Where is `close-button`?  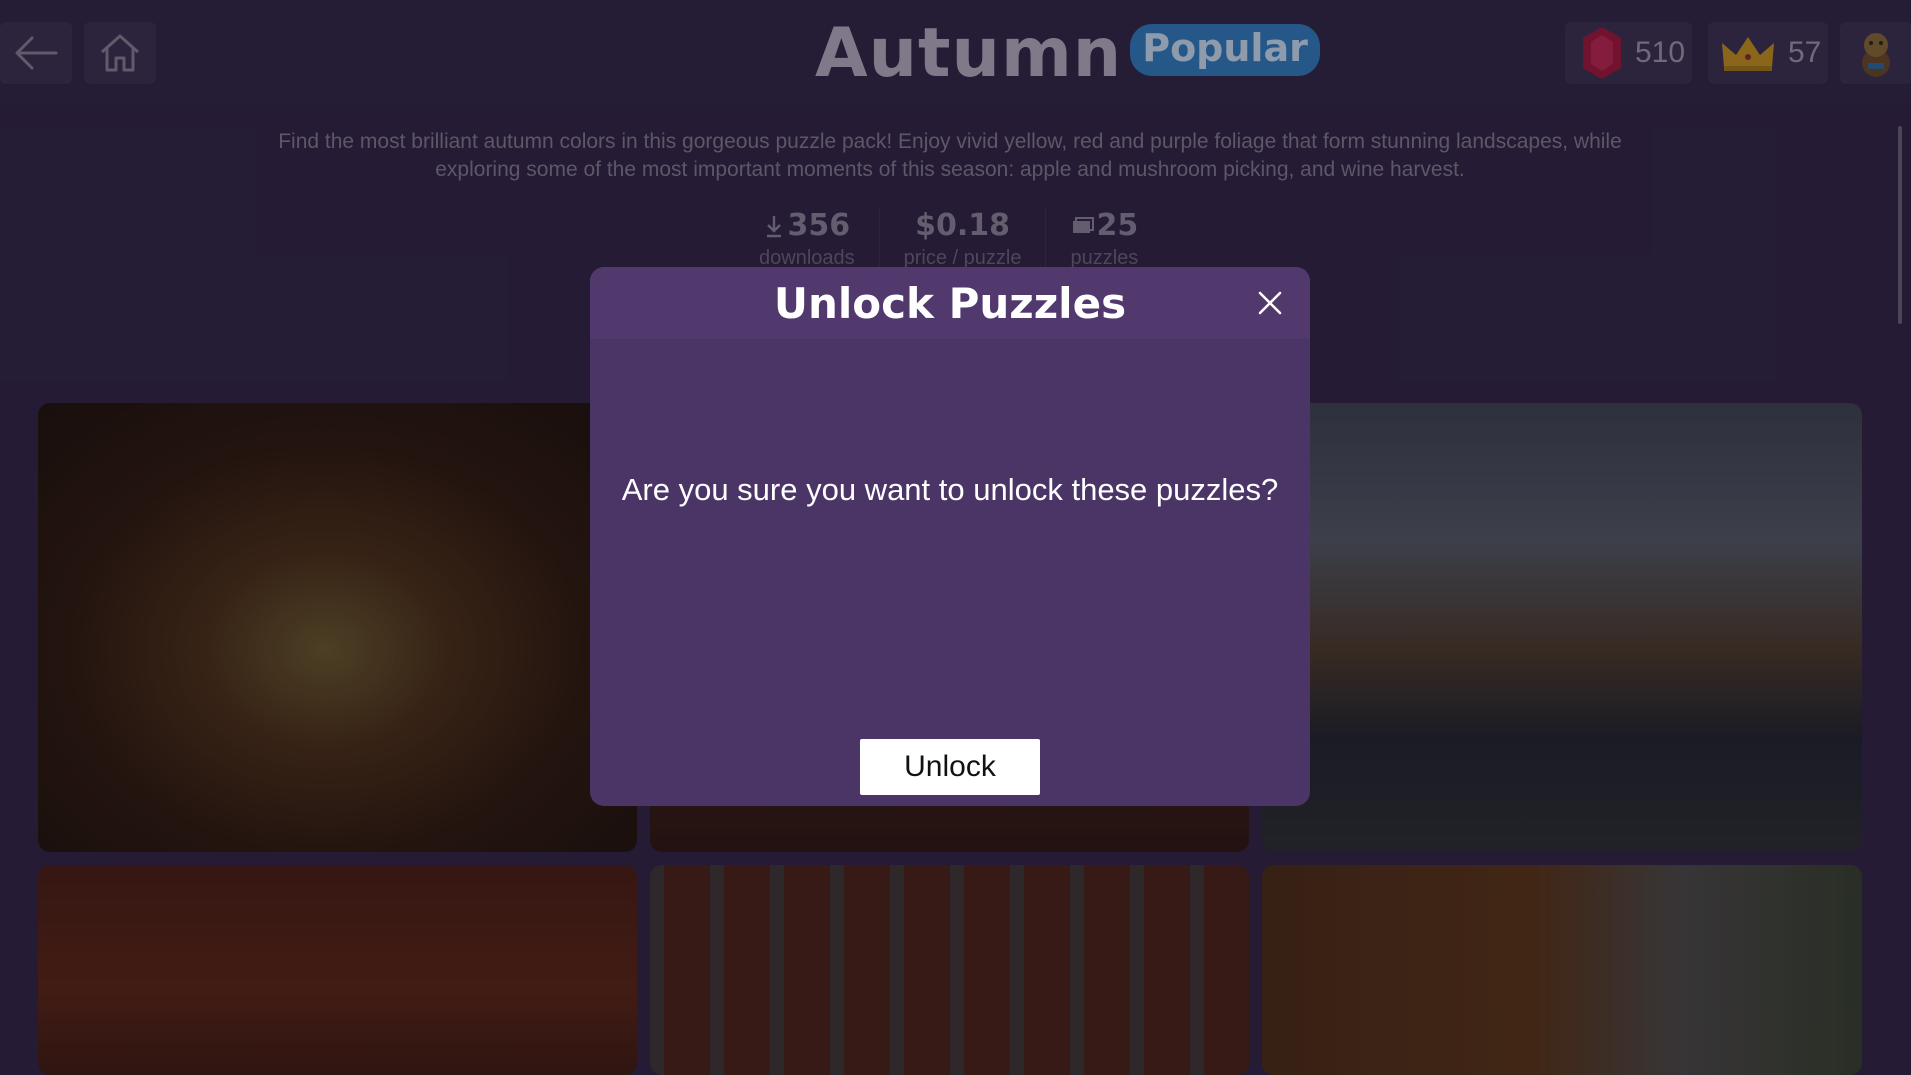
close-button is located at coordinates (1270, 303).